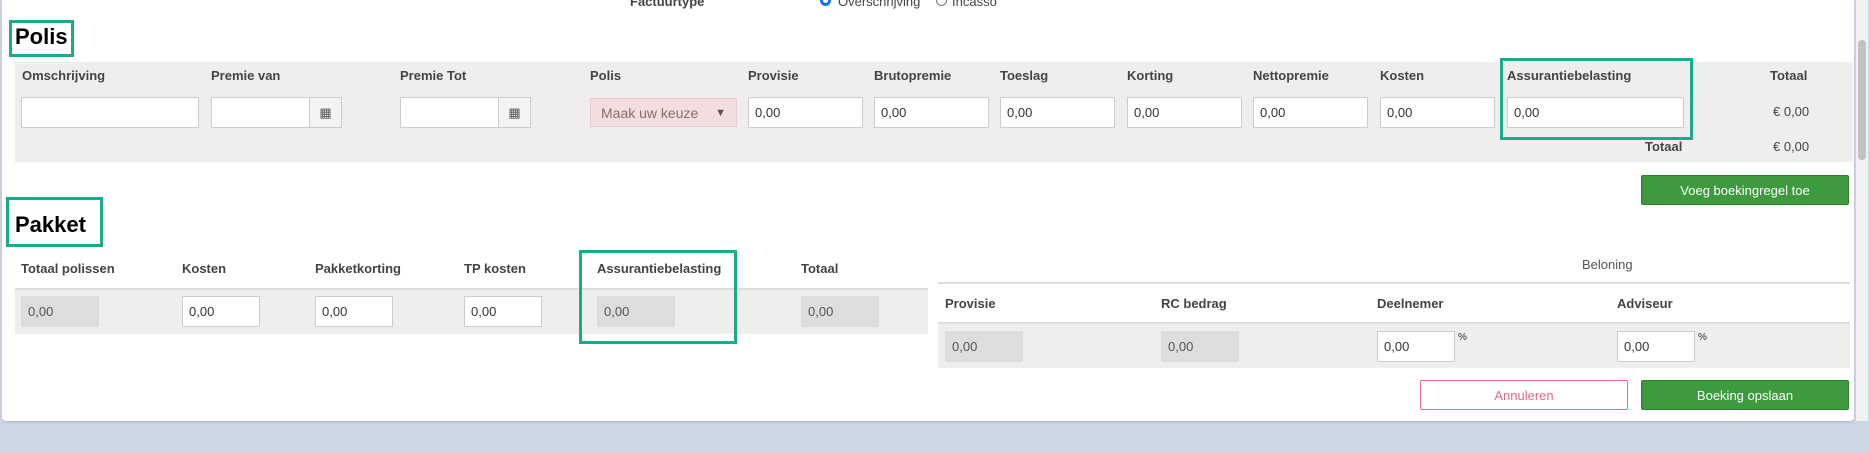 This screenshot has width=1870, height=453. I want to click on header-brutopremie: Brutopremie, so click(913, 75).